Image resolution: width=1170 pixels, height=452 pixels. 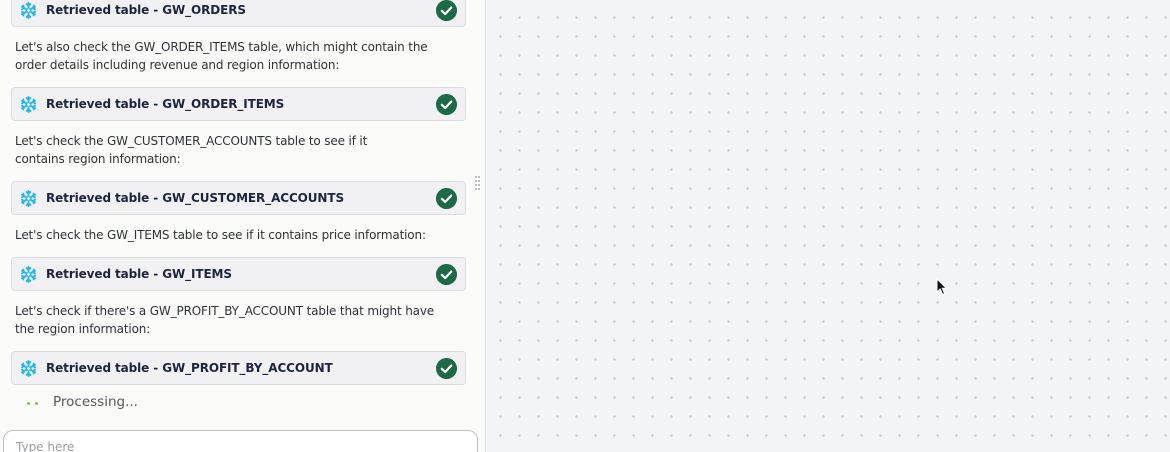 What do you see at coordinates (942, 287) in the screenshot?
I see `mouse-cursor-icon` at bounding box center [942, 287].